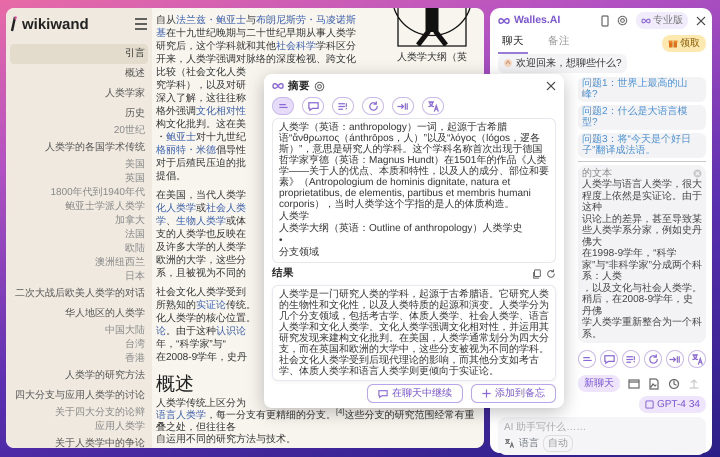  What do you see at coordinates (256, 46) in the screenshot?
I see `article-line: 研究后，这个学科就和其他社会科学学科区分` at bounding box center [256, 46].